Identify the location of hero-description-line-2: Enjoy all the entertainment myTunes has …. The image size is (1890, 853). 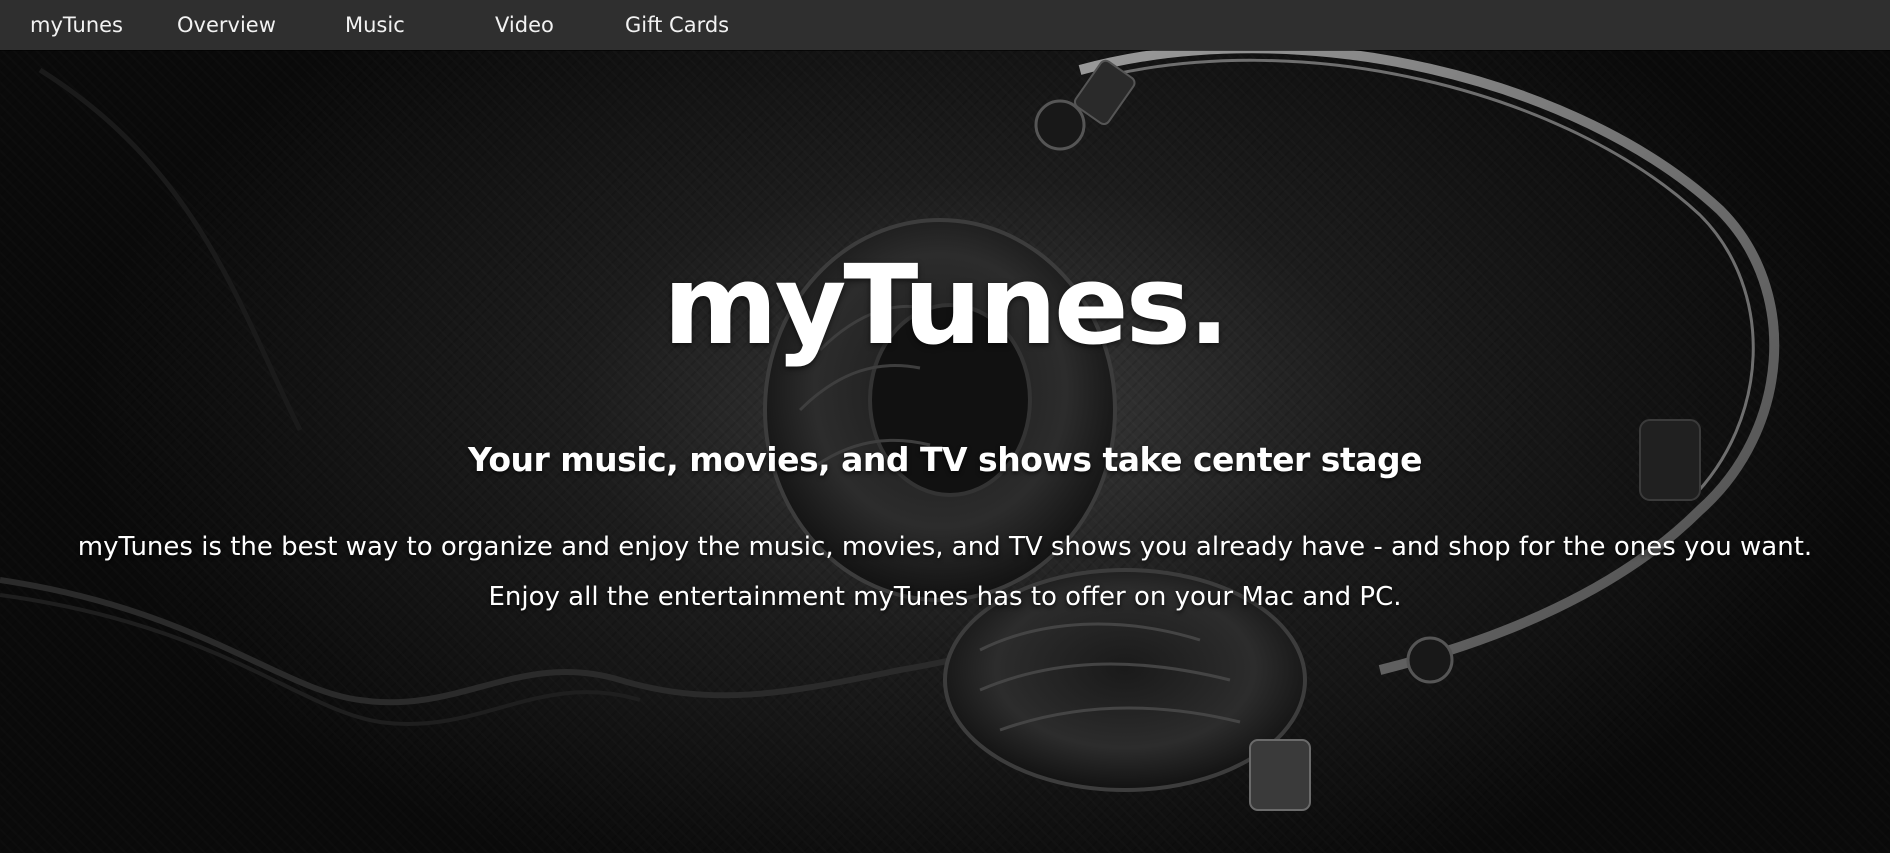
(945, 597).